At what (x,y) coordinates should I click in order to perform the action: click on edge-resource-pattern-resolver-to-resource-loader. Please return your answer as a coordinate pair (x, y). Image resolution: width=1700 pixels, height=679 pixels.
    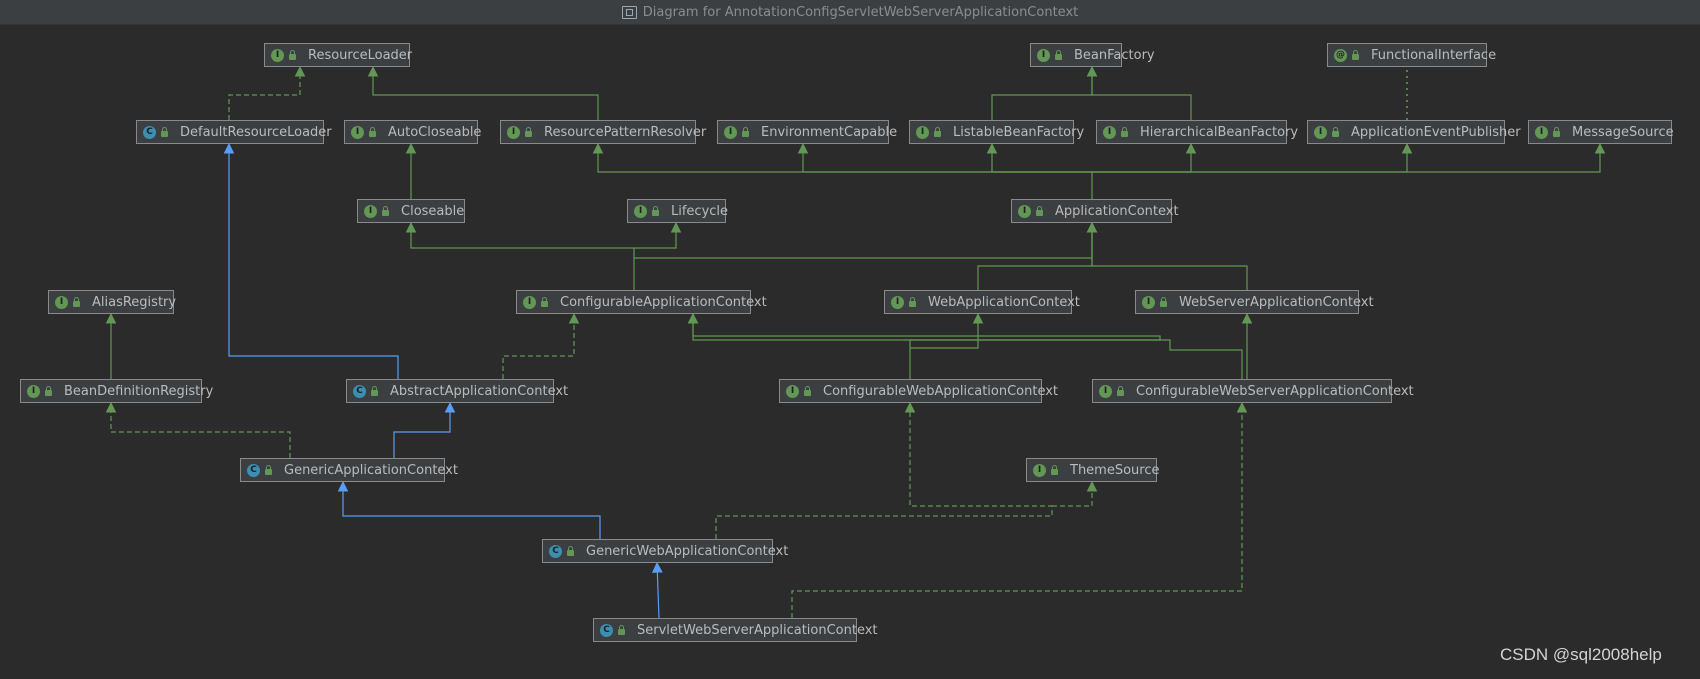
    Looking at the image, I should click on (483, 92).